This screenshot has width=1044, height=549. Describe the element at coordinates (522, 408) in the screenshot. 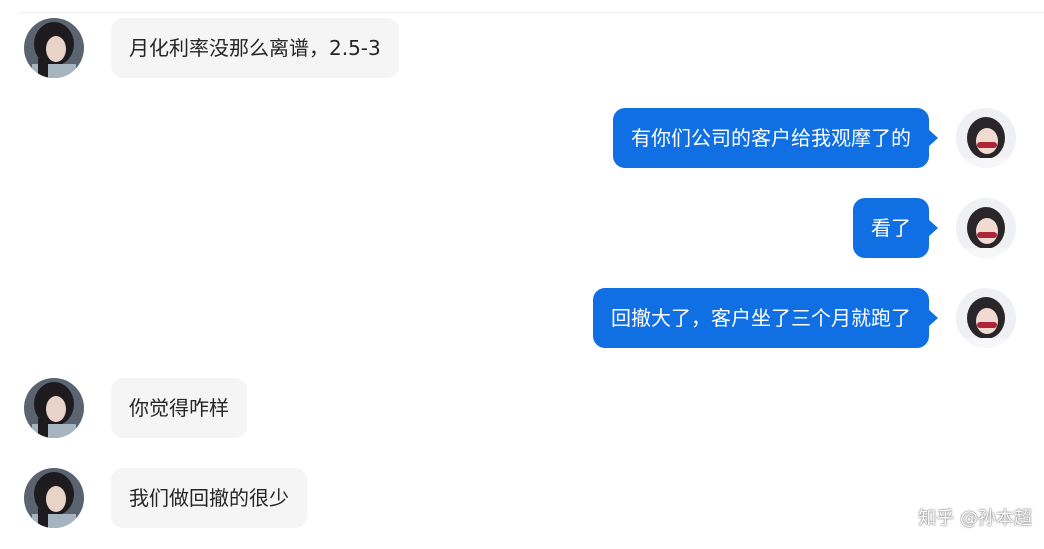

I see `message-row-incoming: 你觉得咋样` at that location.